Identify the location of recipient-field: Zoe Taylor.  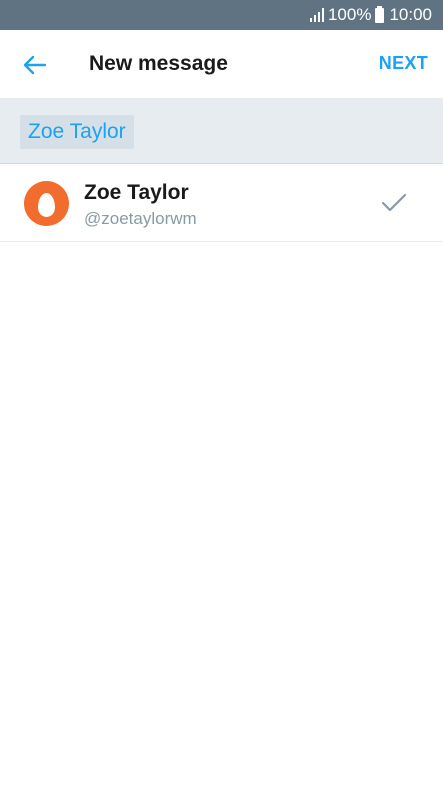
(221, 131).